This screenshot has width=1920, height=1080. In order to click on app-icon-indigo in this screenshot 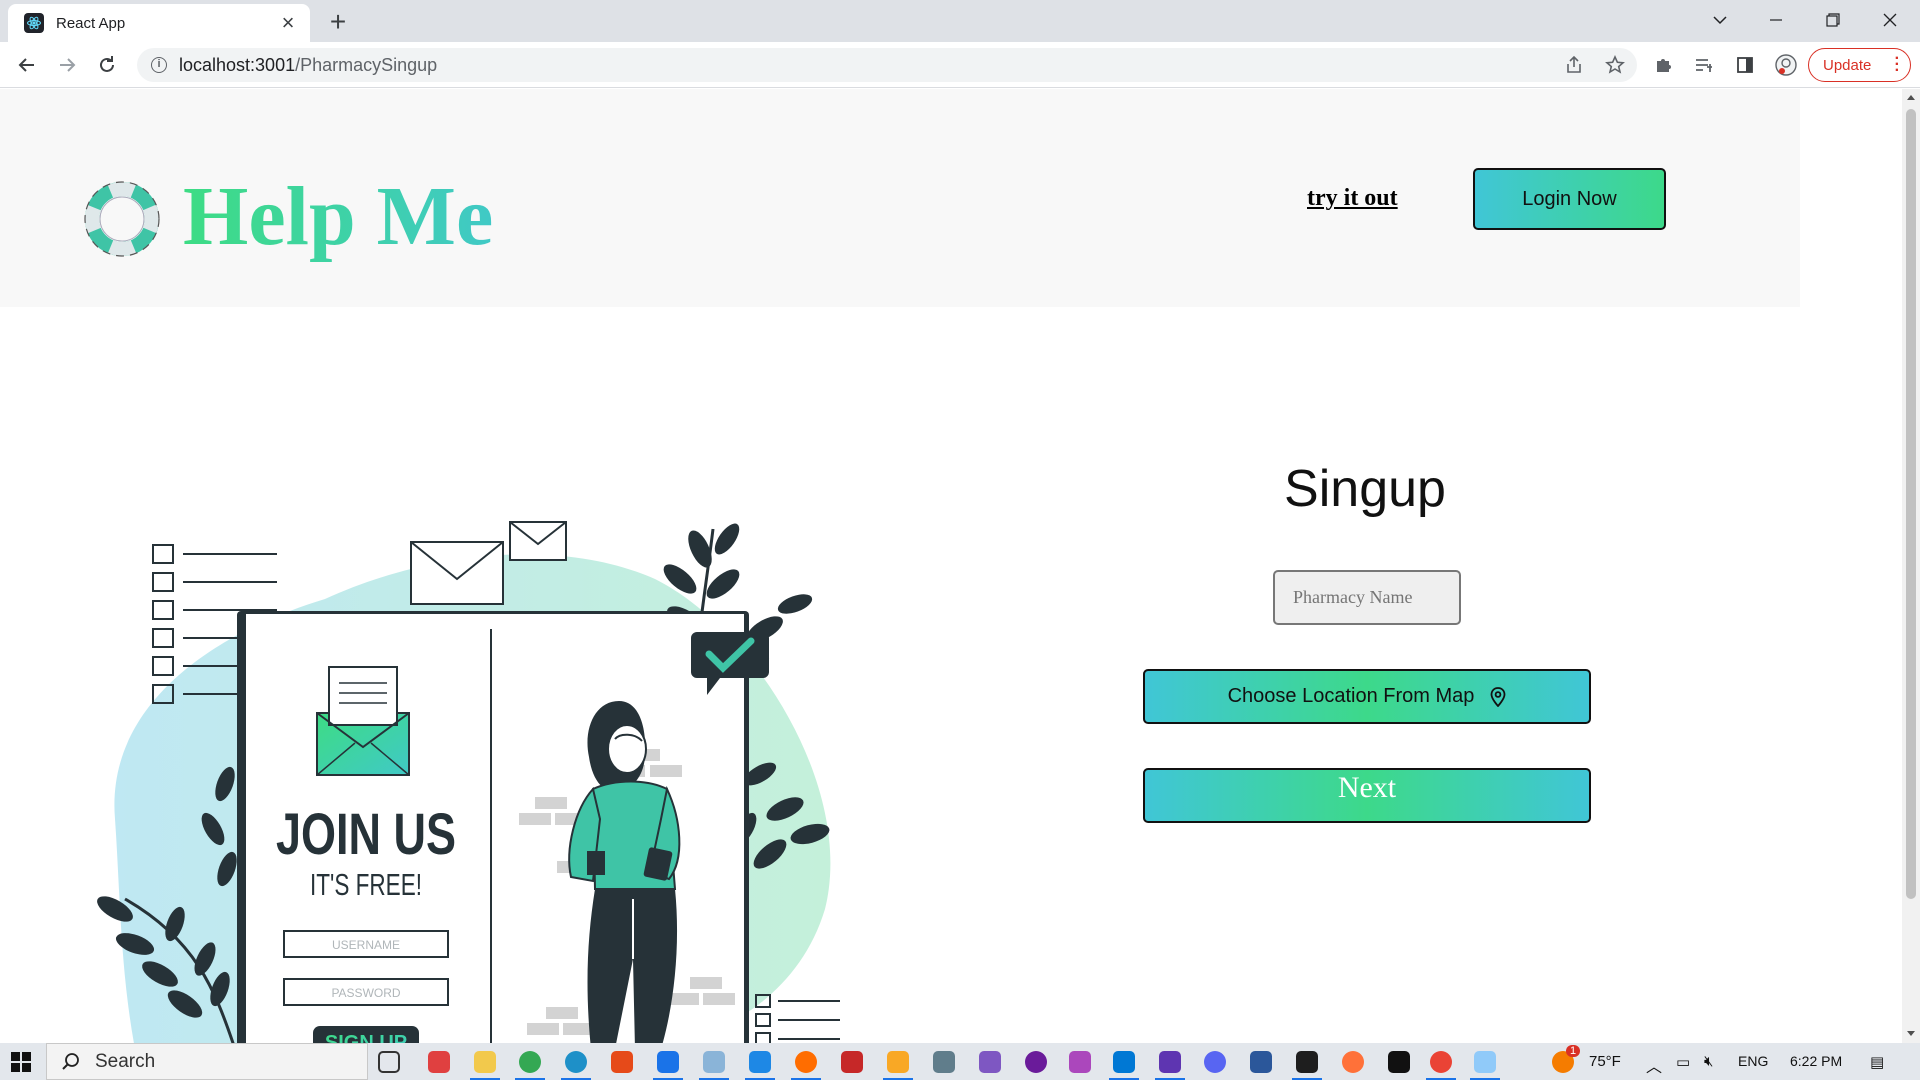, I will do `click(1170, 1065)`.